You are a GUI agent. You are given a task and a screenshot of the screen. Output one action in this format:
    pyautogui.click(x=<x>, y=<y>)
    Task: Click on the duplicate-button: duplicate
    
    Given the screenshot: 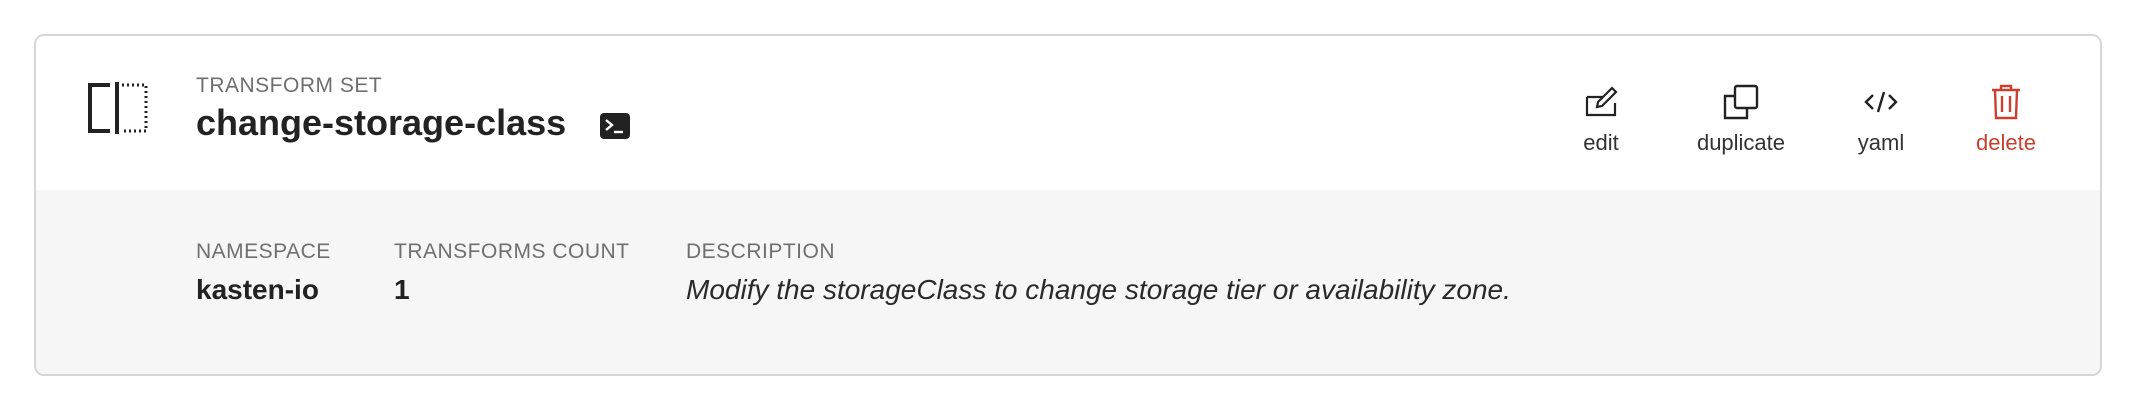 What is the action you would take?
    pyautogui.click(x=1741, y=119)
    